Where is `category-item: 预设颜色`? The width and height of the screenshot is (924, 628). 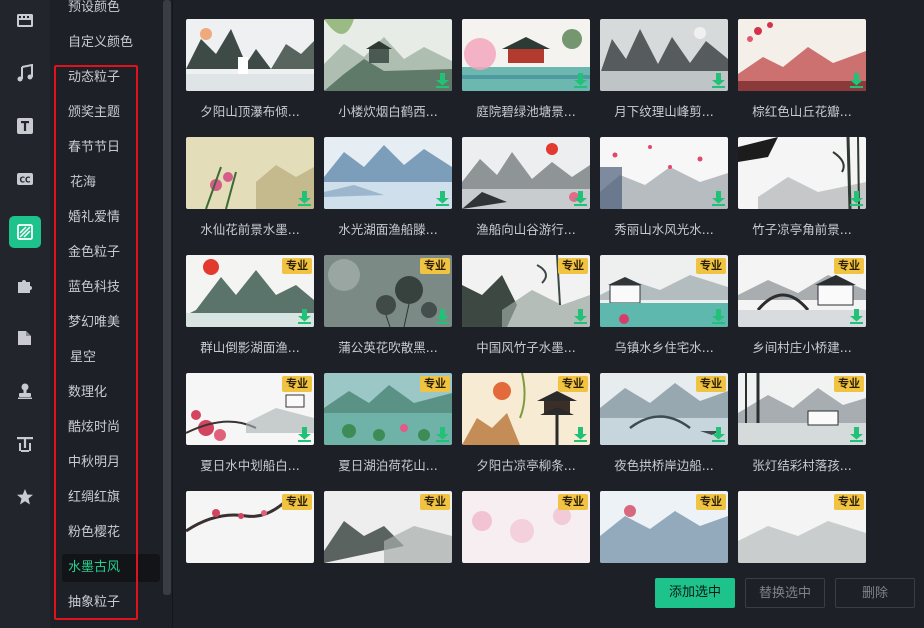
category-item: 预设颜色 is located at coordinates (111, 11).